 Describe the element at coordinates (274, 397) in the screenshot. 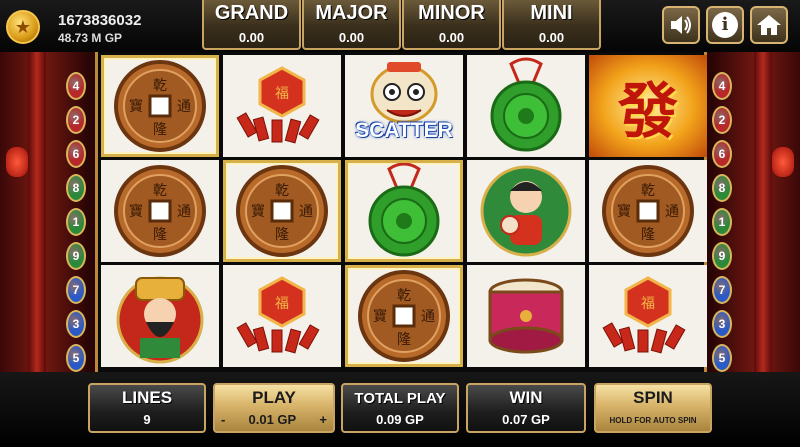

I see `play-label: PLAY` at that location.